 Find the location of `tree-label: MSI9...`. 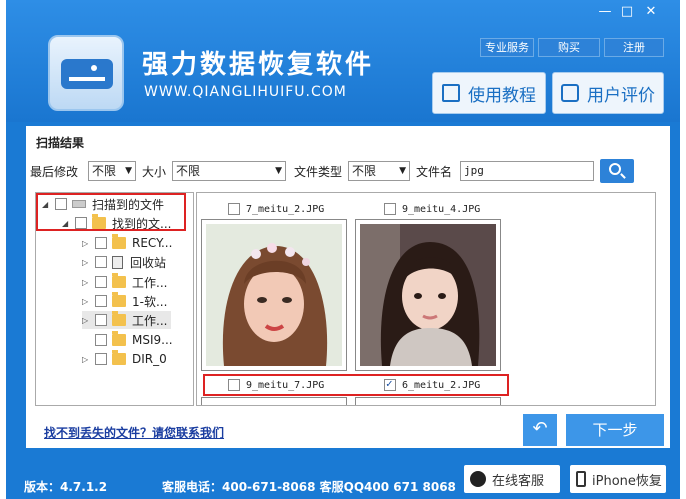

tree-label: MSI9... is located at coordinates (152, 340).